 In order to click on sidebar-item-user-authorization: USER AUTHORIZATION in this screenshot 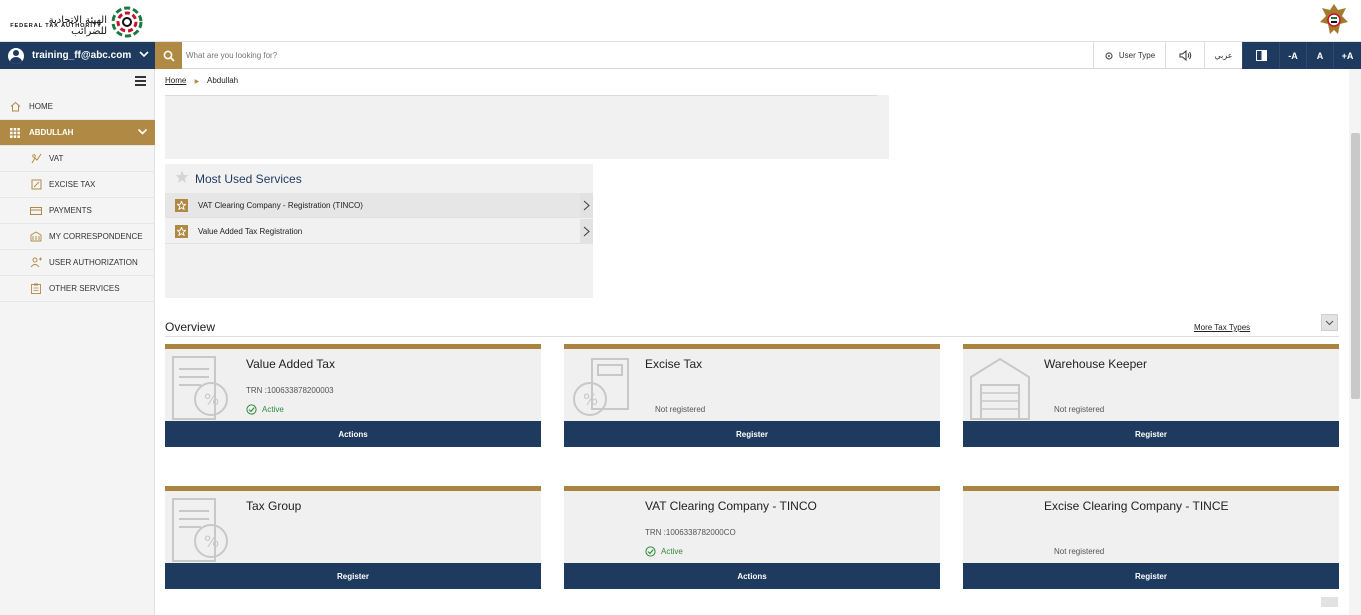, I will do `click(77, 263)`.